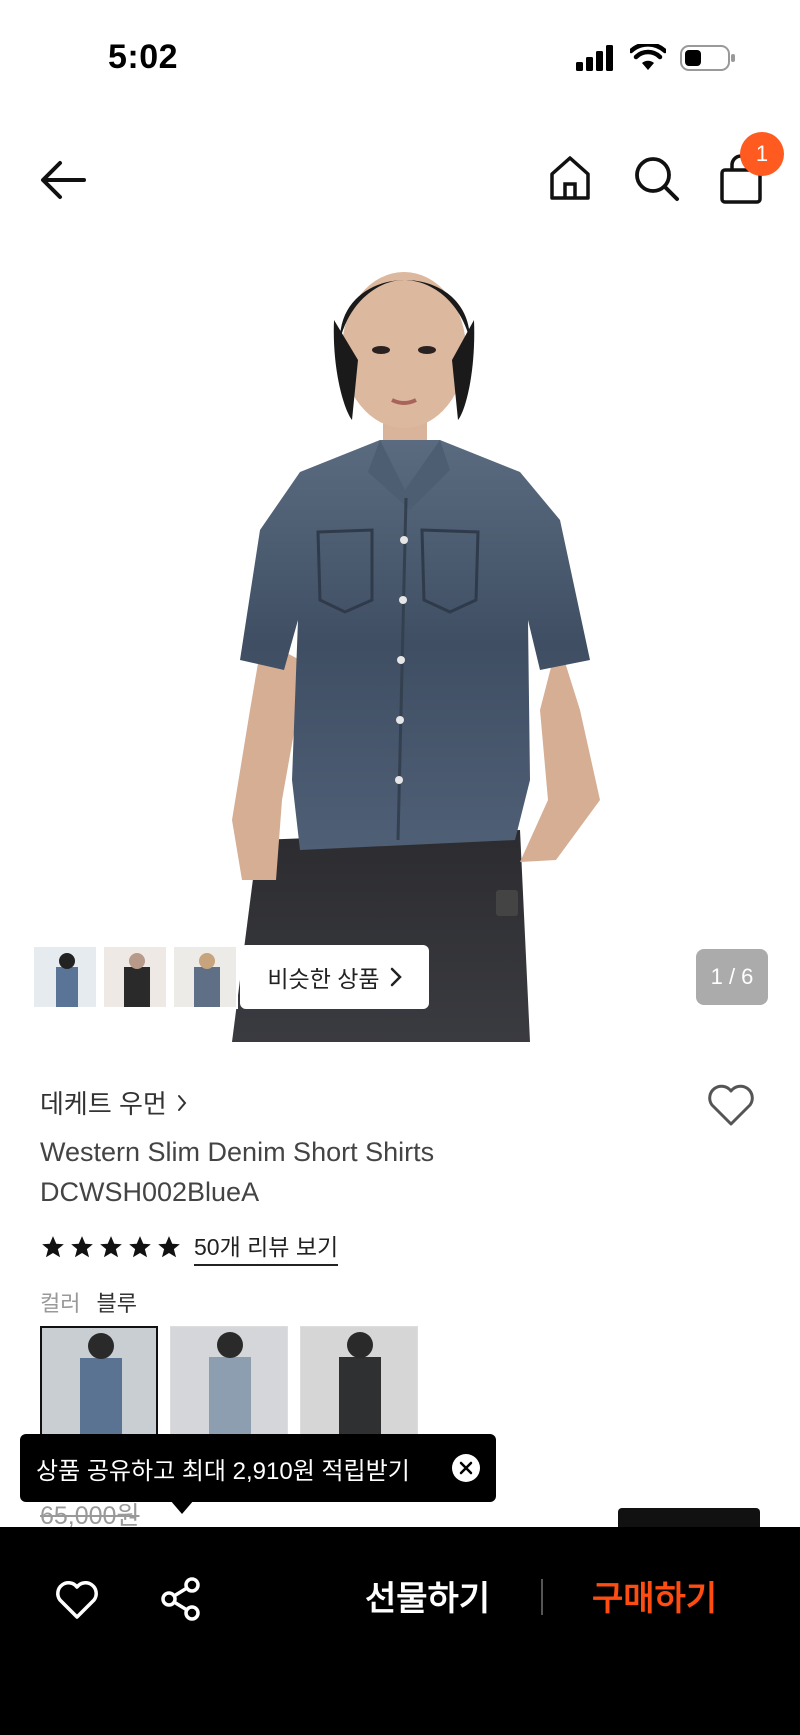 The width and height of the screenshot is (800, 1735). Describe the element at coordinates (400, 1631) in the screenshot. I see `bottom-action-bar: 선물하기 구매하기` at that location.